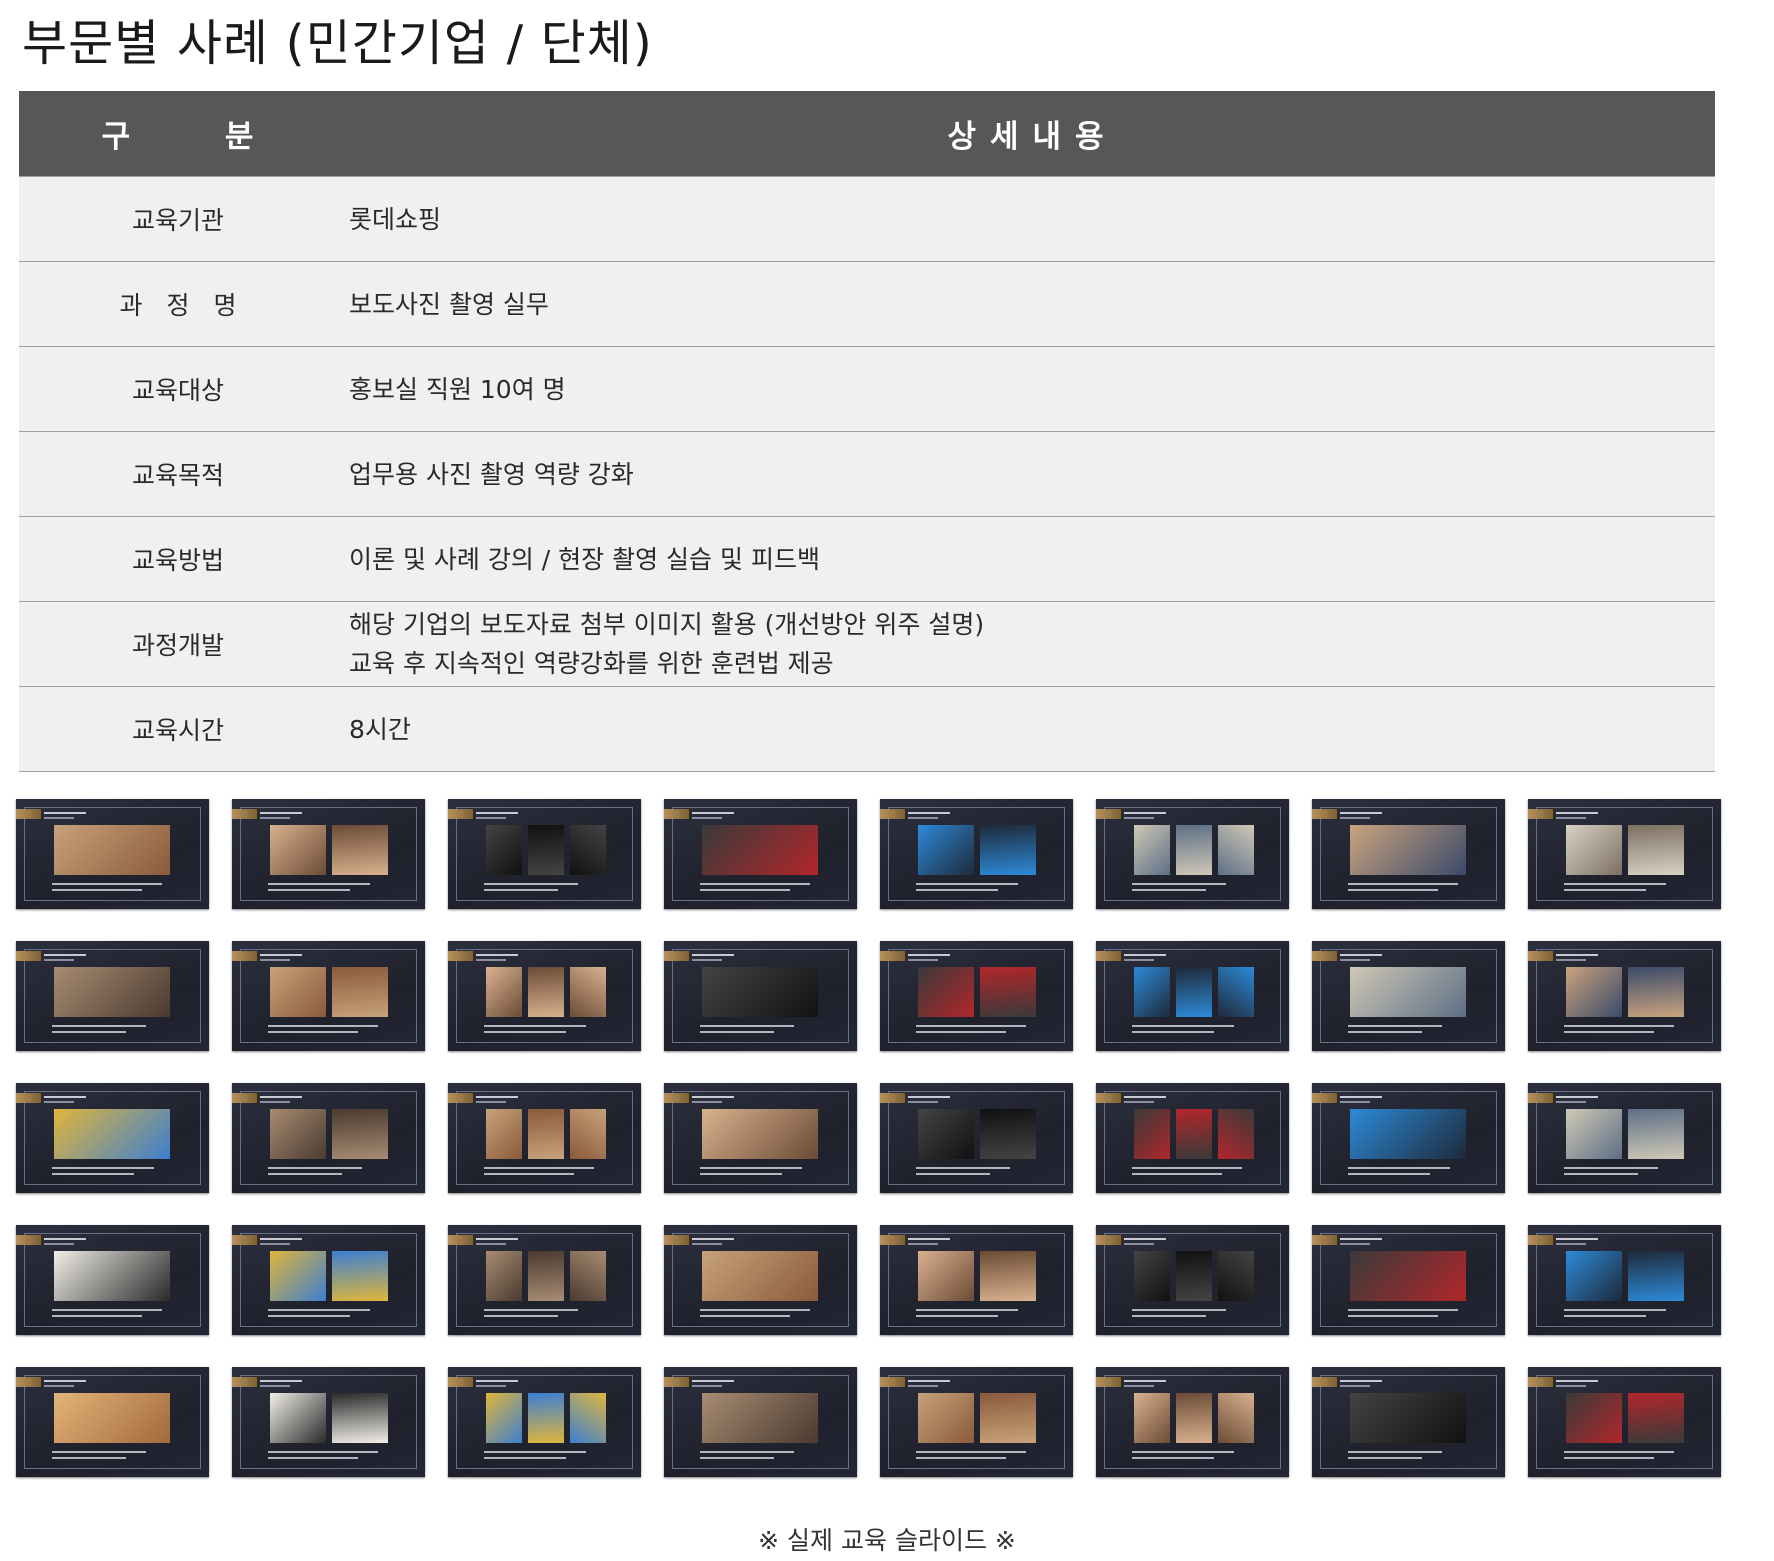  What do you see at coordinates (337, 43) in the screenshot?
I see `page-title: 부문별 사례 (민간기업 / 단체)` at bounding box center [337, 43].